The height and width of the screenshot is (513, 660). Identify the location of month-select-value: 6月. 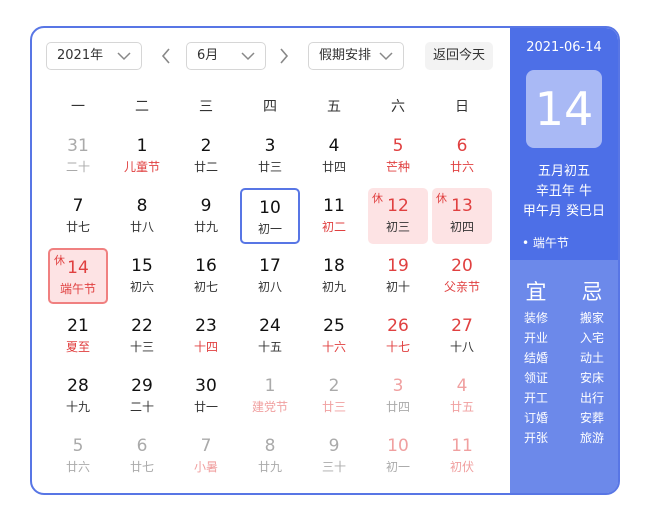
(208, 55).